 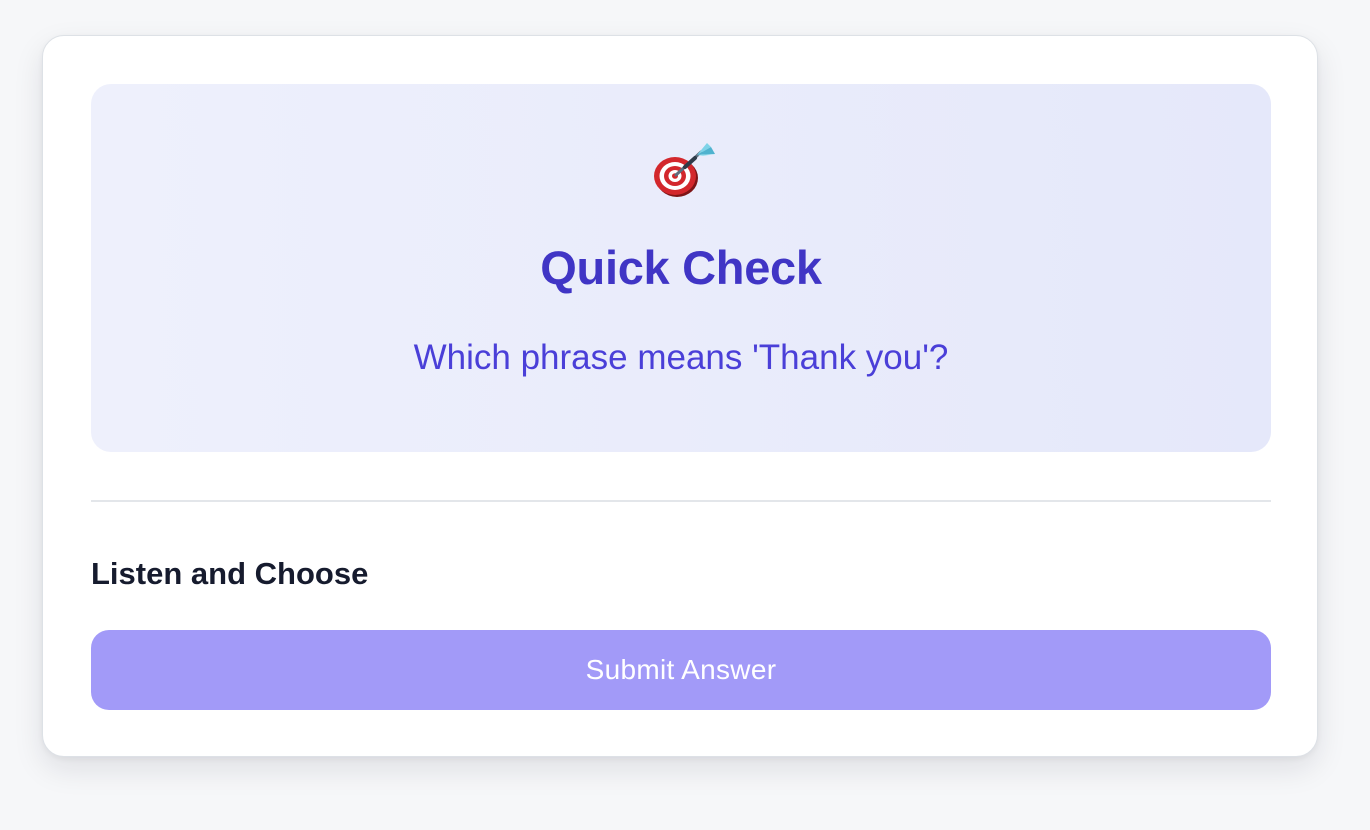 I want to click on submit-answer-button: Submit Answer, so click(x=681, y=670).